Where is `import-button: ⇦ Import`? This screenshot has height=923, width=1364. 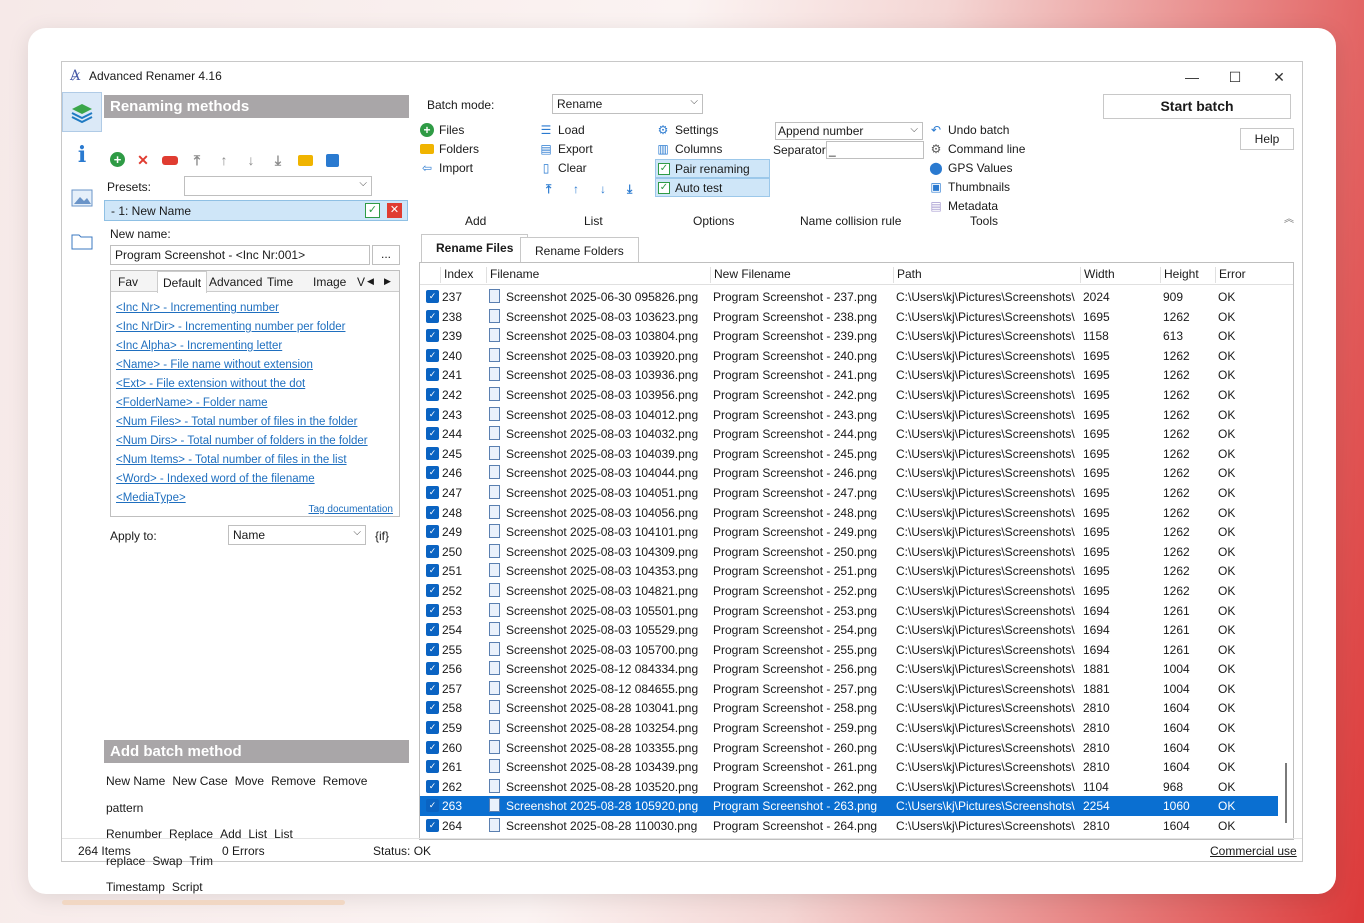
import-button: ⇦ Import is located at coordinates (446, 168).